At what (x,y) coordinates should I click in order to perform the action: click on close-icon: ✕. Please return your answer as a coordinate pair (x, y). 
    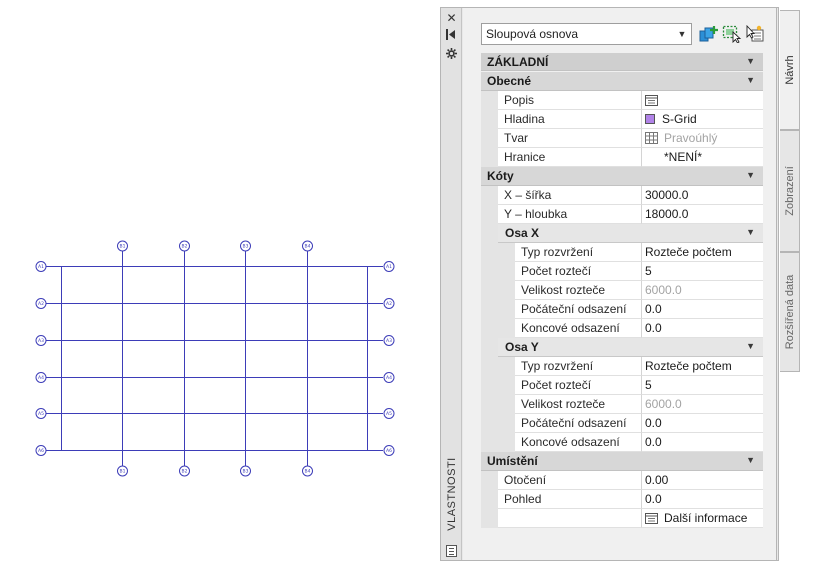
    Looking at the image, I should click on (451, 18).